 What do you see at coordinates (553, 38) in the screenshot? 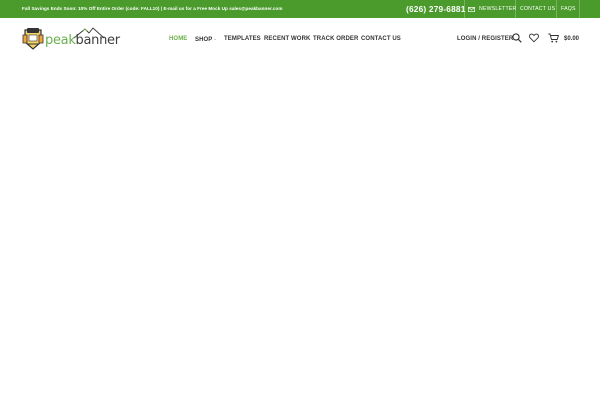
I see `cart-icon` at bounding box center [553, 38].